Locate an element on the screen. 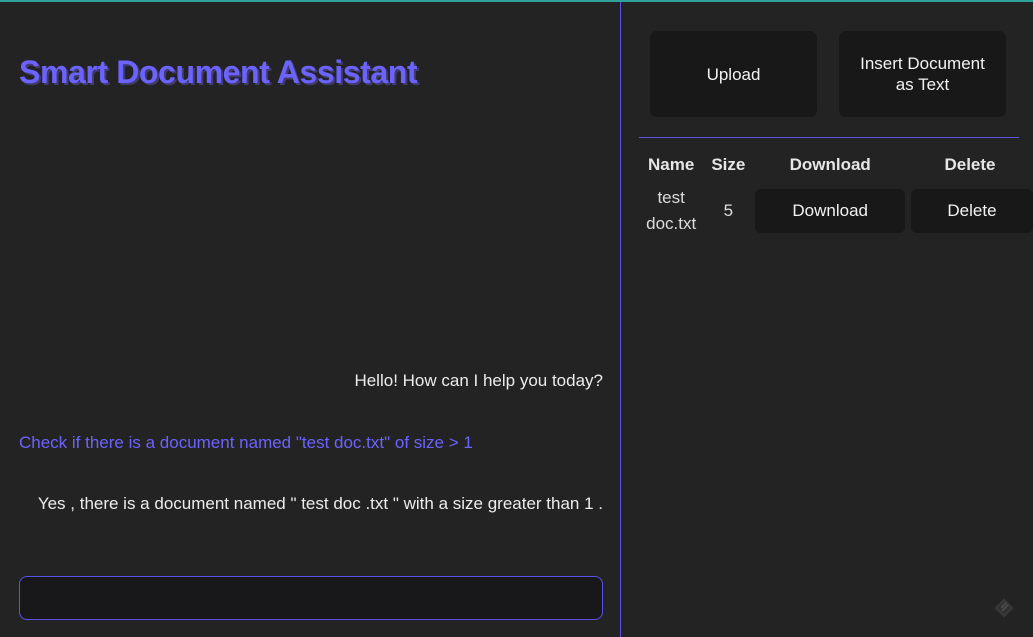 This screenshot has width=1033, height=637. download-cell: Download is located at coordinates (830, 211).